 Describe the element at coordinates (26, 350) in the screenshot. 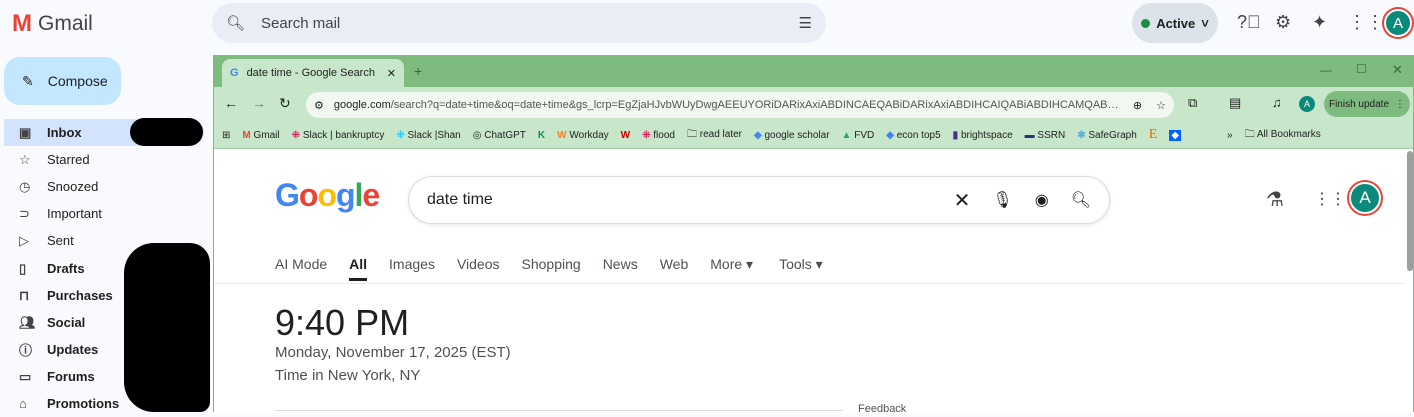

I see `info-icon: ⓘ` at that location.